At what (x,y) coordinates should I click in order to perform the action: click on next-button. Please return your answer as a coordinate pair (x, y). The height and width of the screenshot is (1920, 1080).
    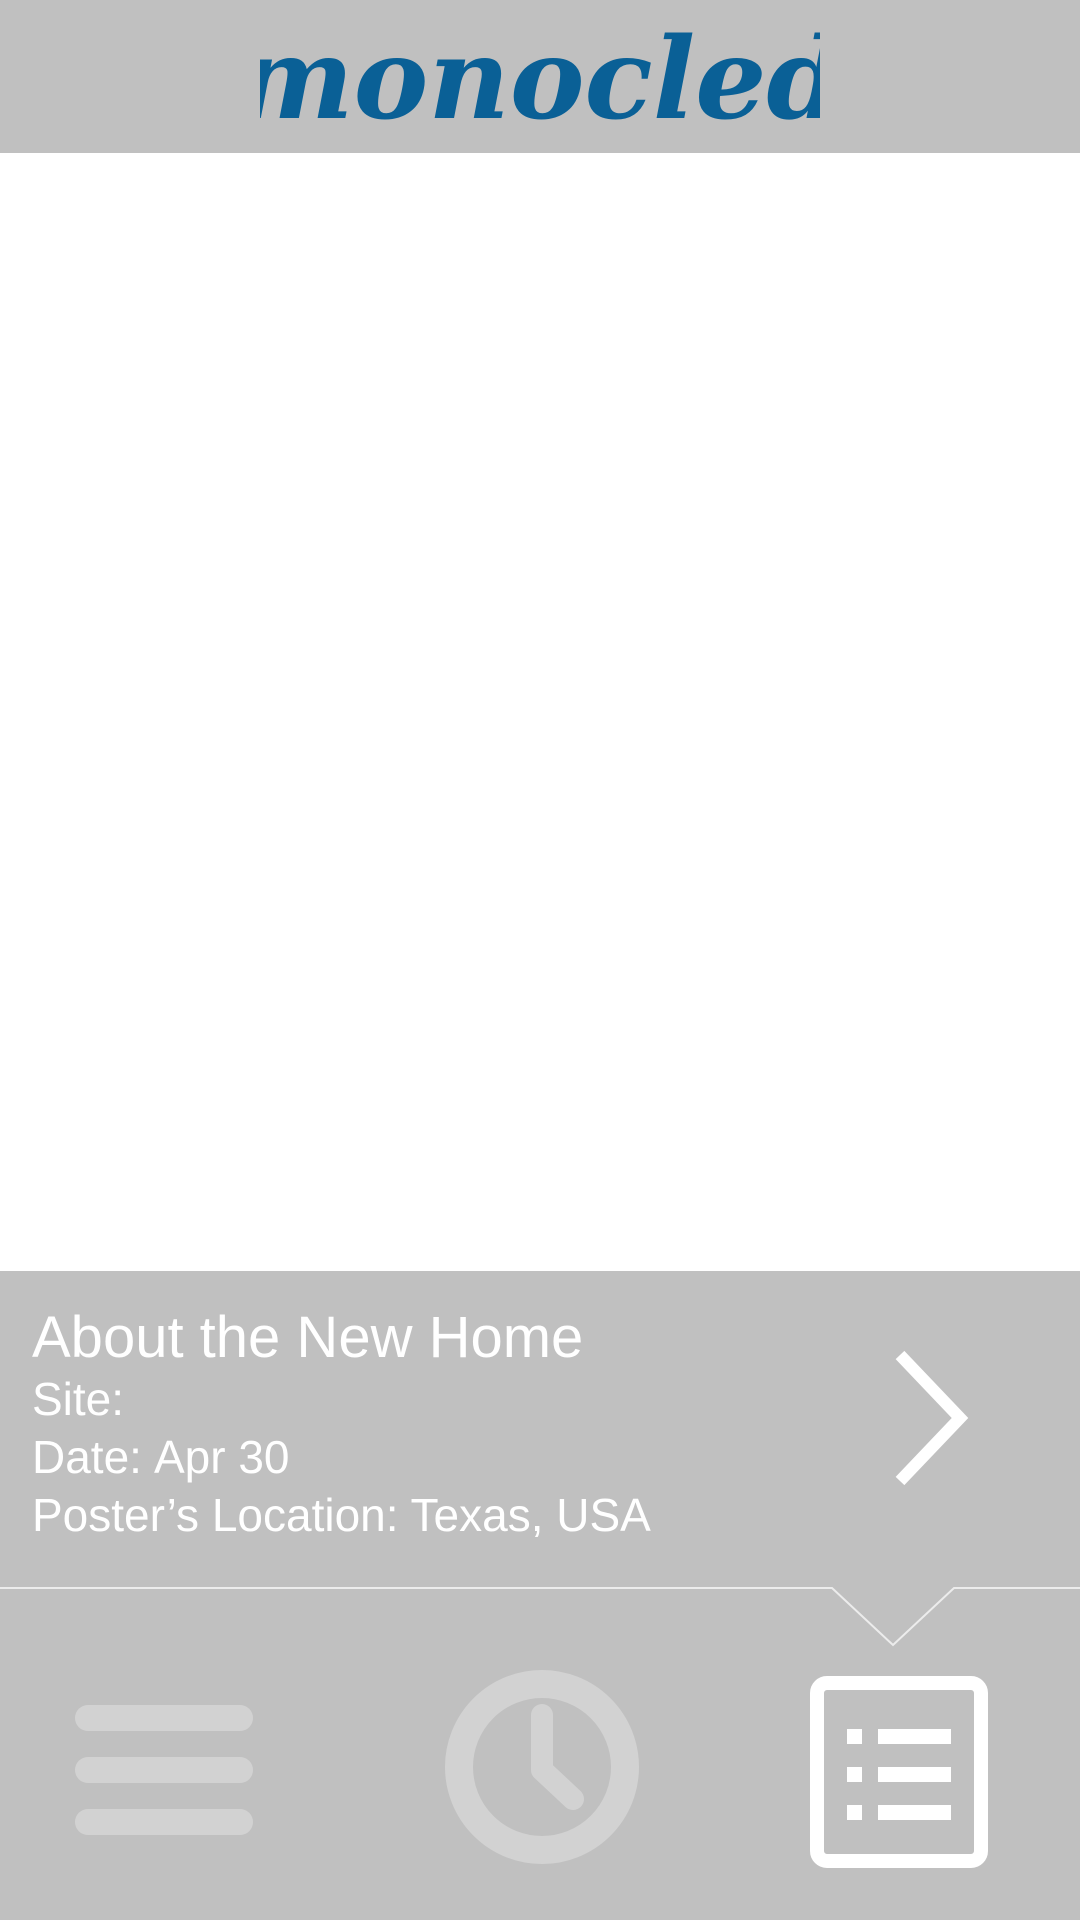
    Looking at the image, I should click on (935, 1418).